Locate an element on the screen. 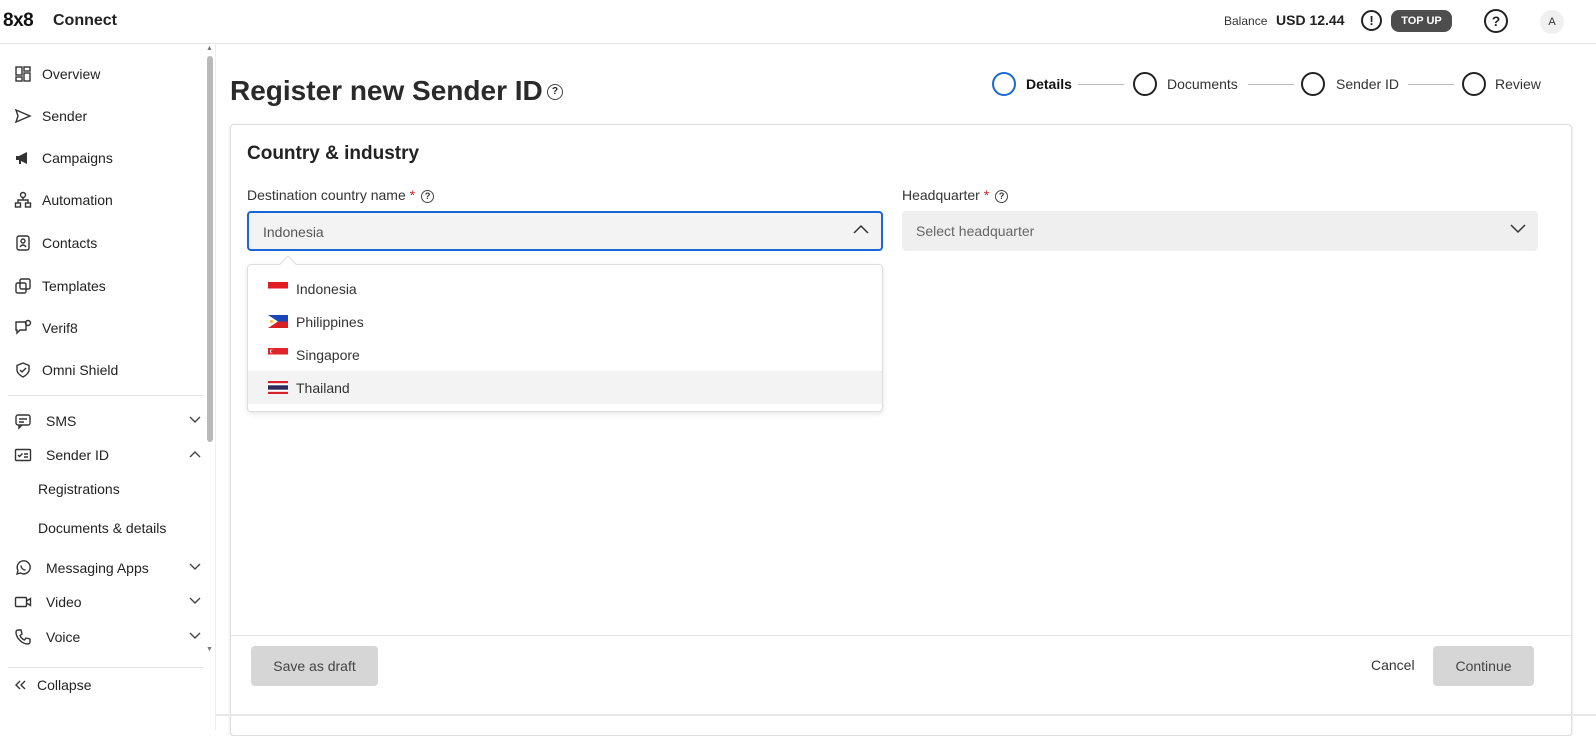  option-label: Thailand is located at coordinates (323, 387).